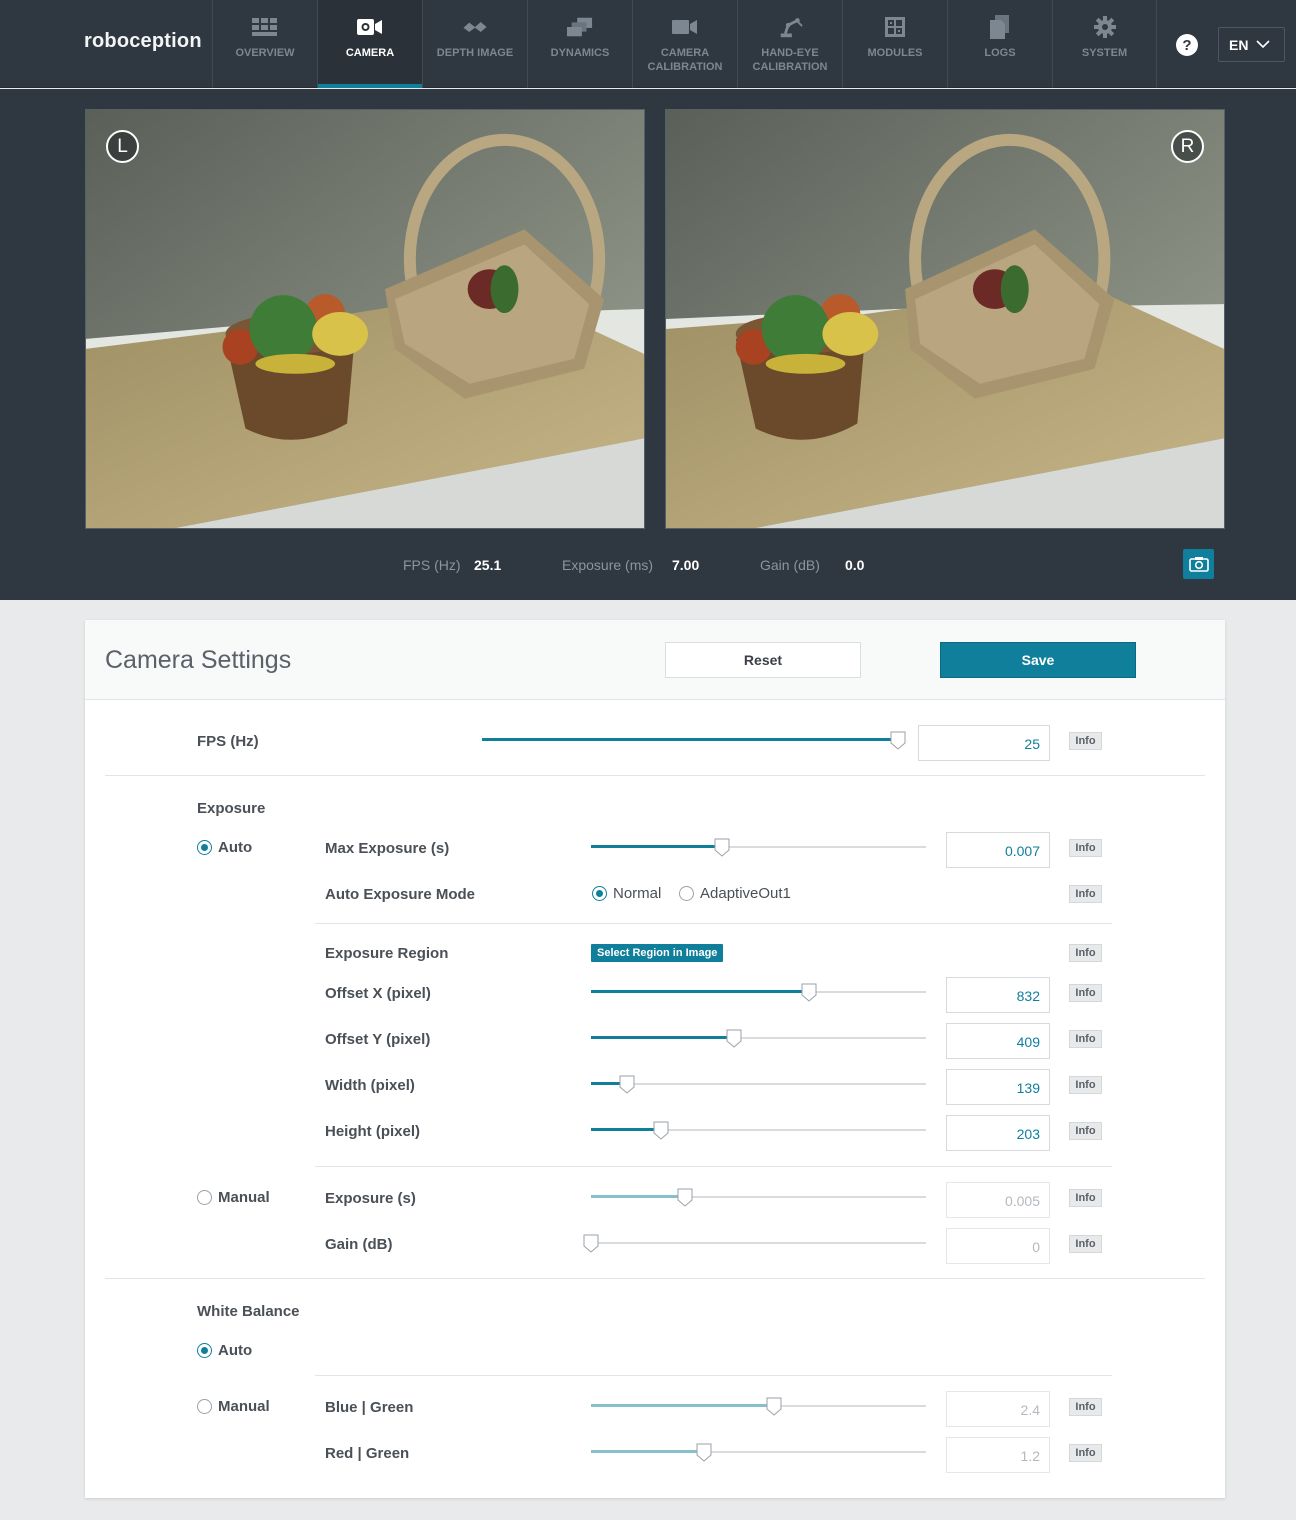 This screenshot has width=1296, height=1520. Describe the element at coordinates (998, 850) in the screenshot. I see `max-exposure-input: 0.007` at that location.